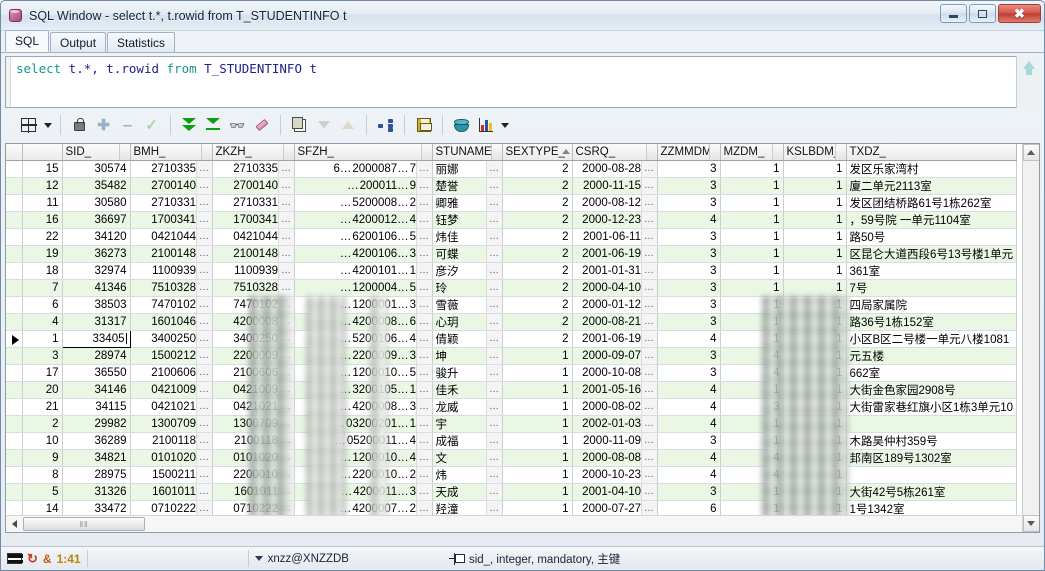 Image resolution: width=1045 pixels, height=571 pixels. Describe the element at coordinates (42, 322) in the screenshot. I see `row-number: 4` at that location.